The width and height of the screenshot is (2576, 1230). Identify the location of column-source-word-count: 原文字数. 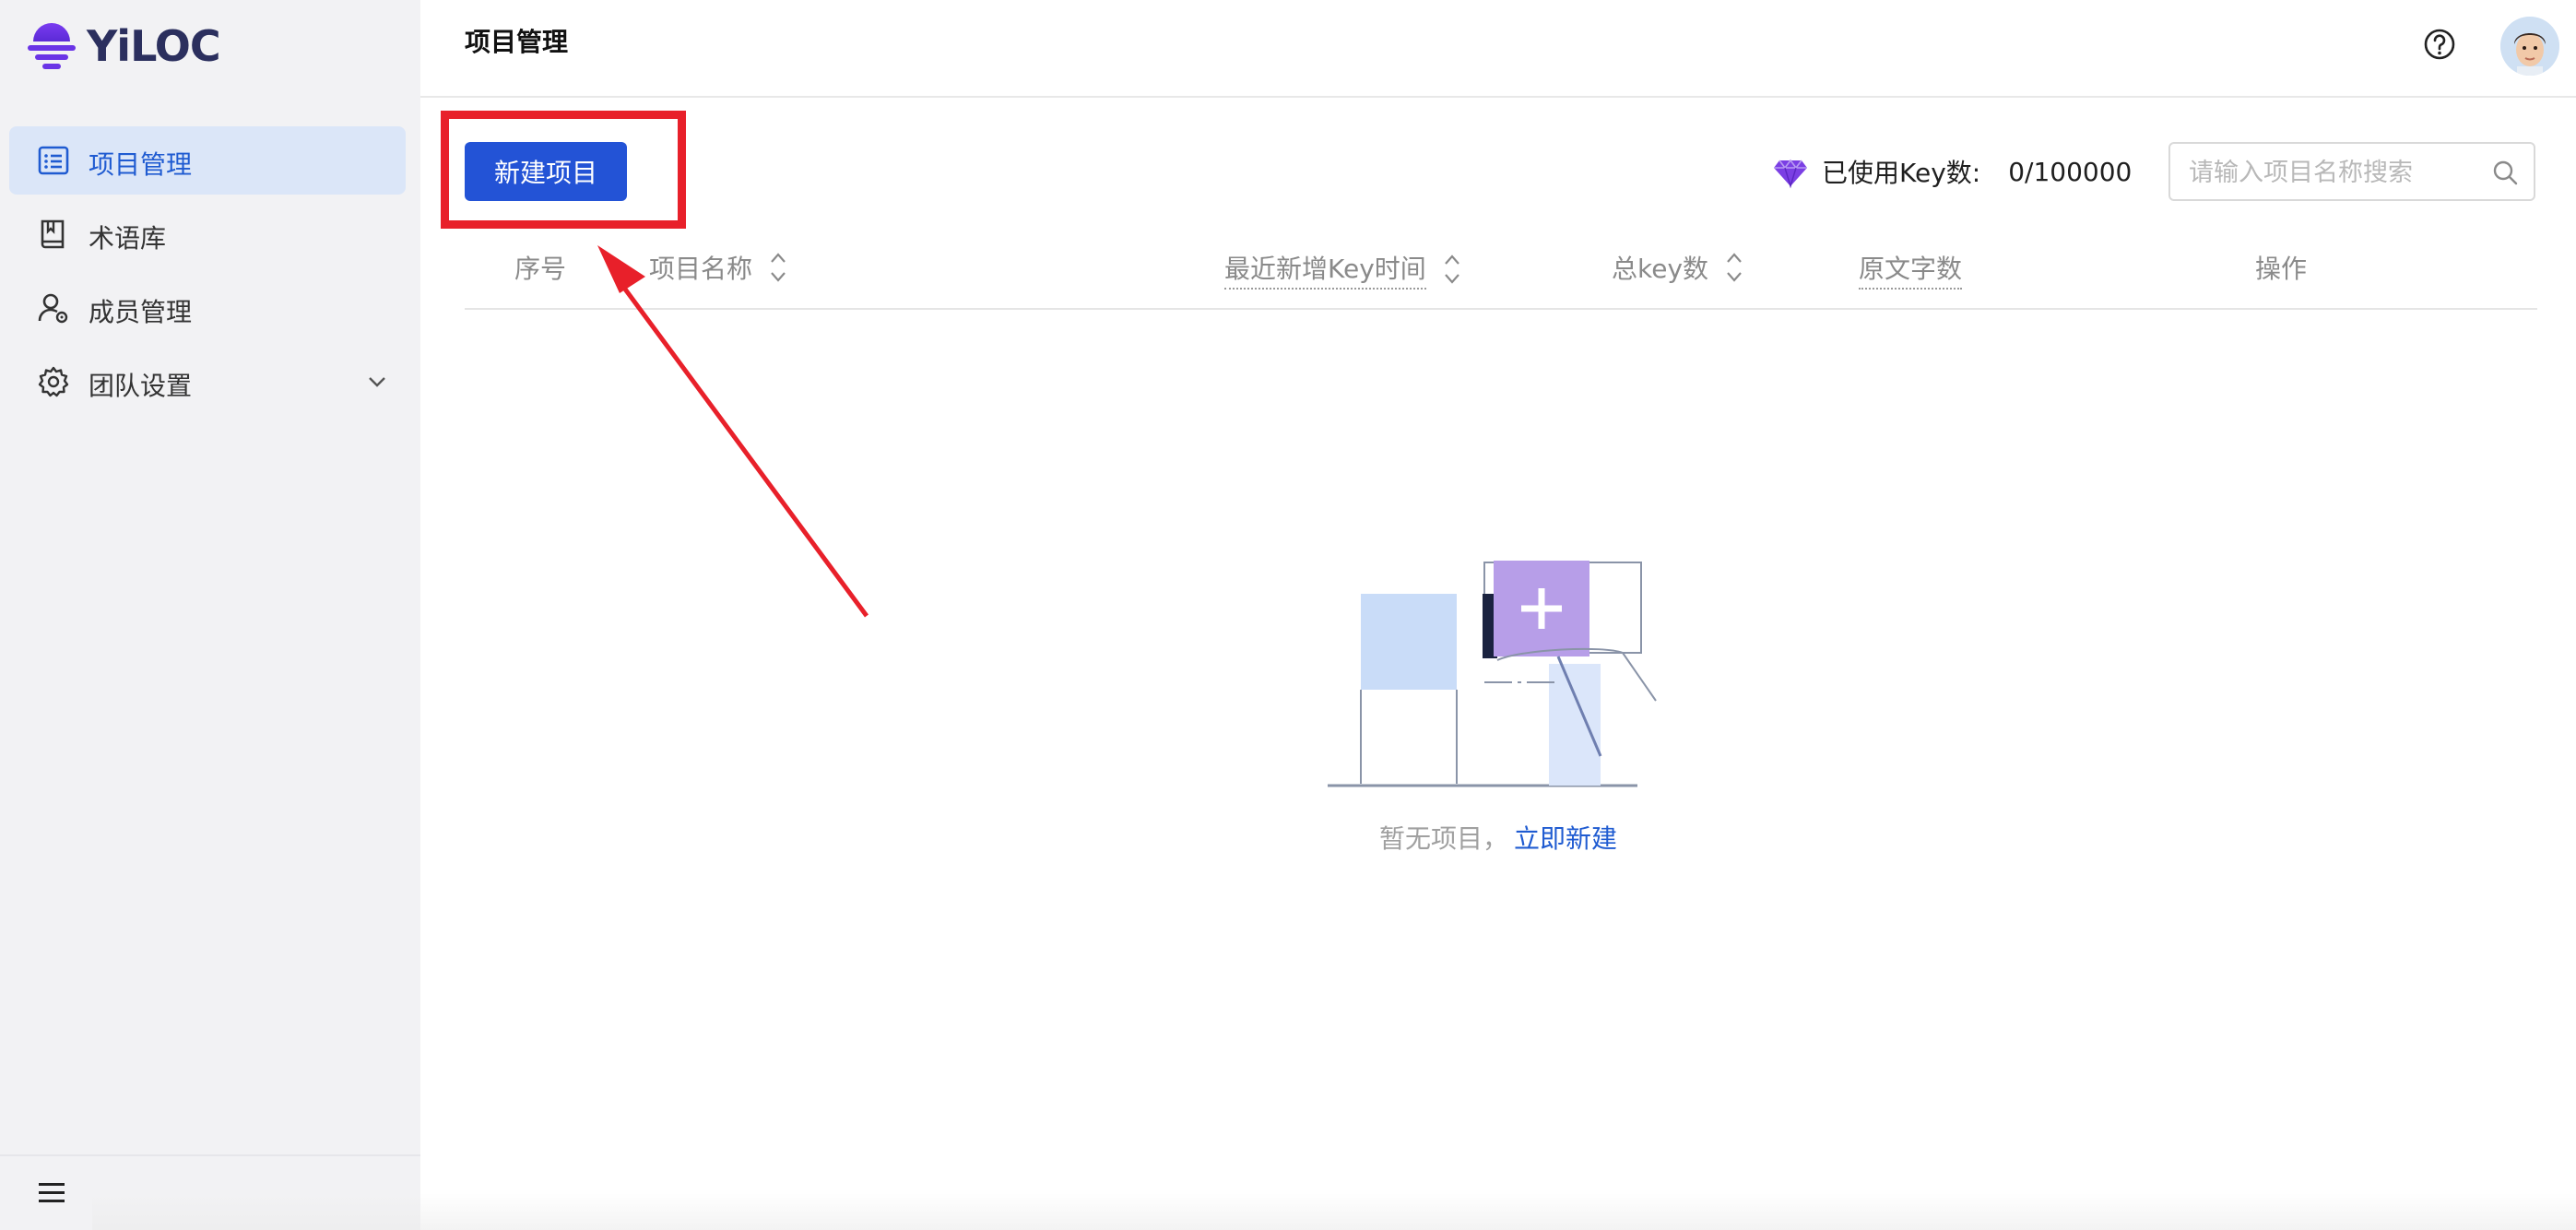
(1911, 269).